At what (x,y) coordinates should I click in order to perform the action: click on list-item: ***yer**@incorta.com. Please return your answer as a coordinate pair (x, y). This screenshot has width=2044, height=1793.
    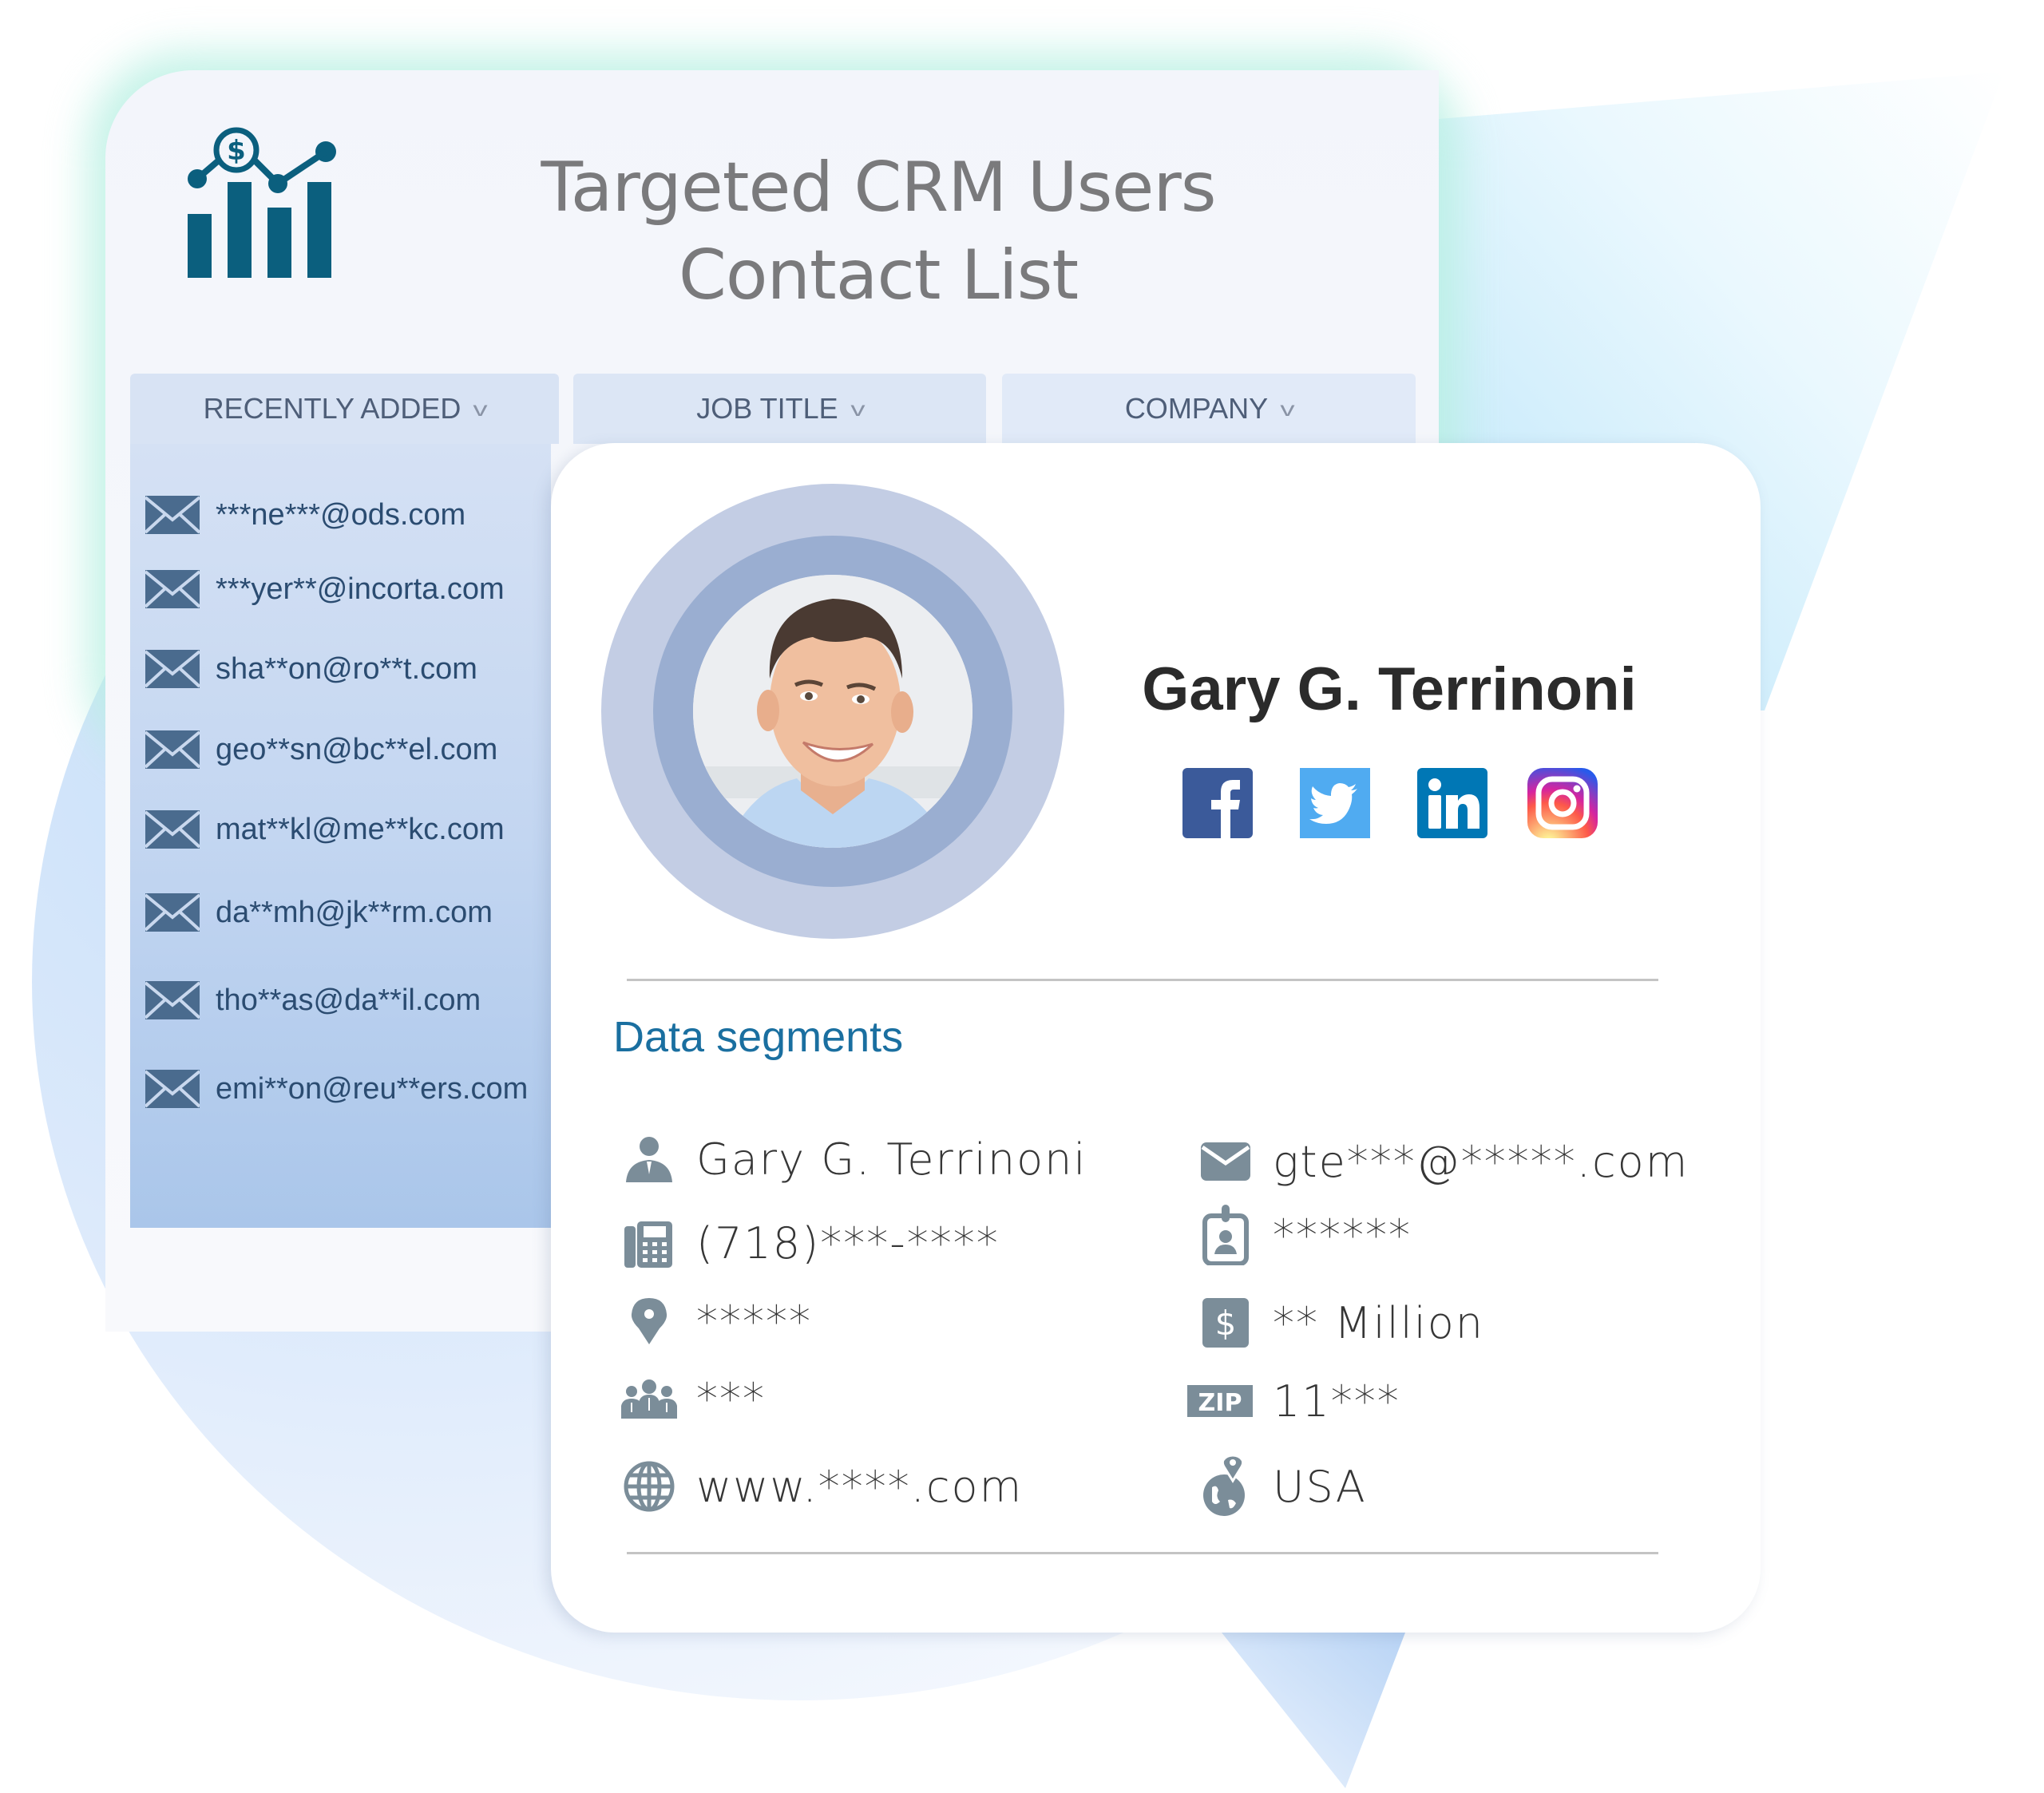
    Looking at the image, I should click on (325, 589).